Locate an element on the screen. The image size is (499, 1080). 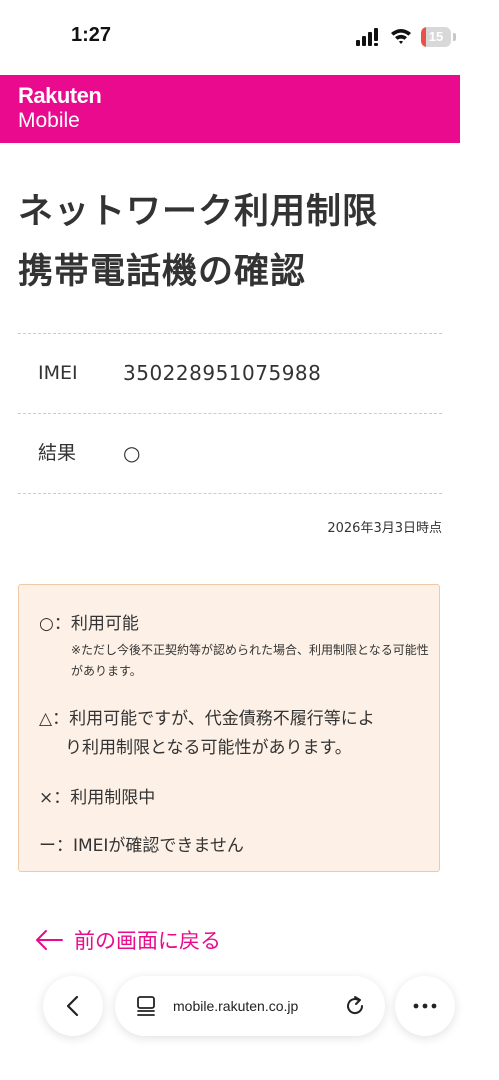
legend-symbol: × is located at coordinates (46, 798).